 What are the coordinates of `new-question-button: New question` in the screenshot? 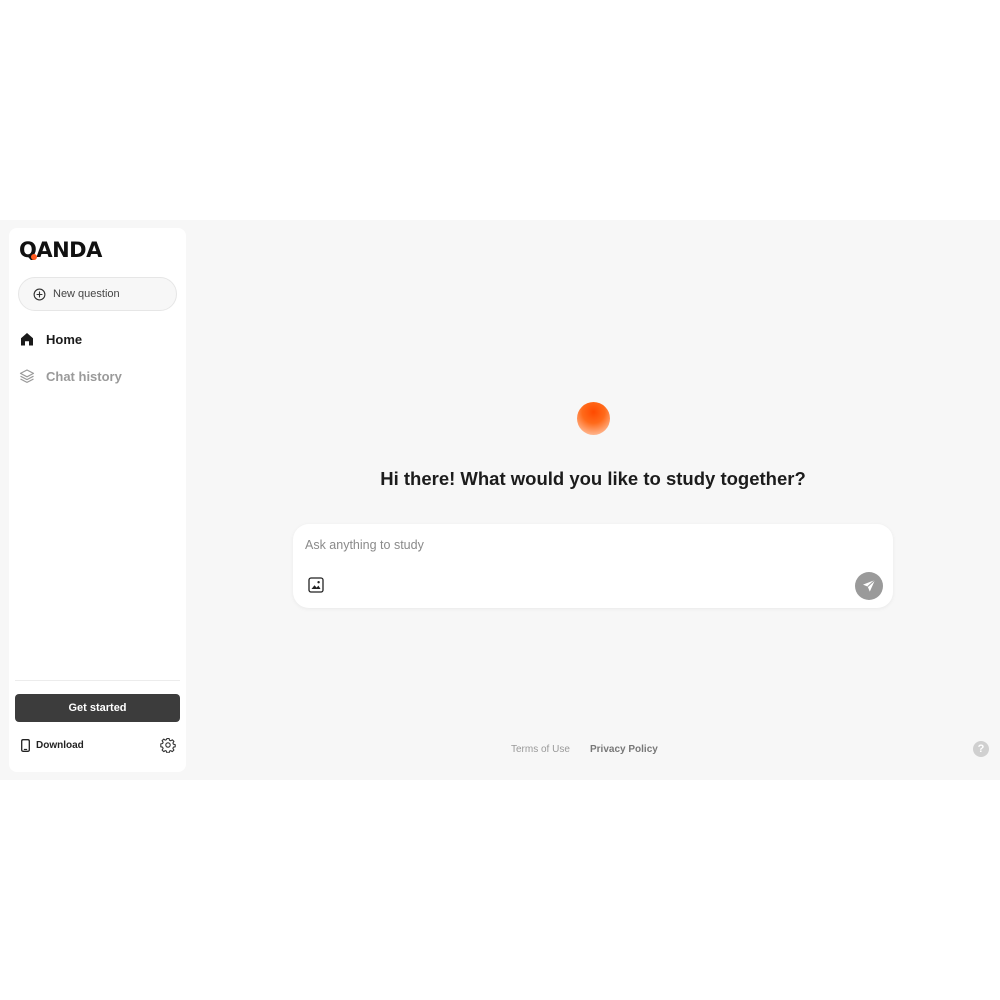 It's located at (97, 294).